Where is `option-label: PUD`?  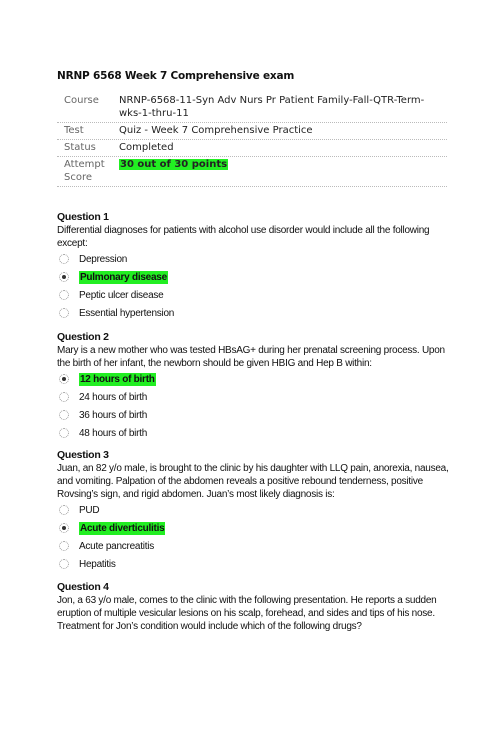
option-label: PUD is located at coordinates (89, 510).